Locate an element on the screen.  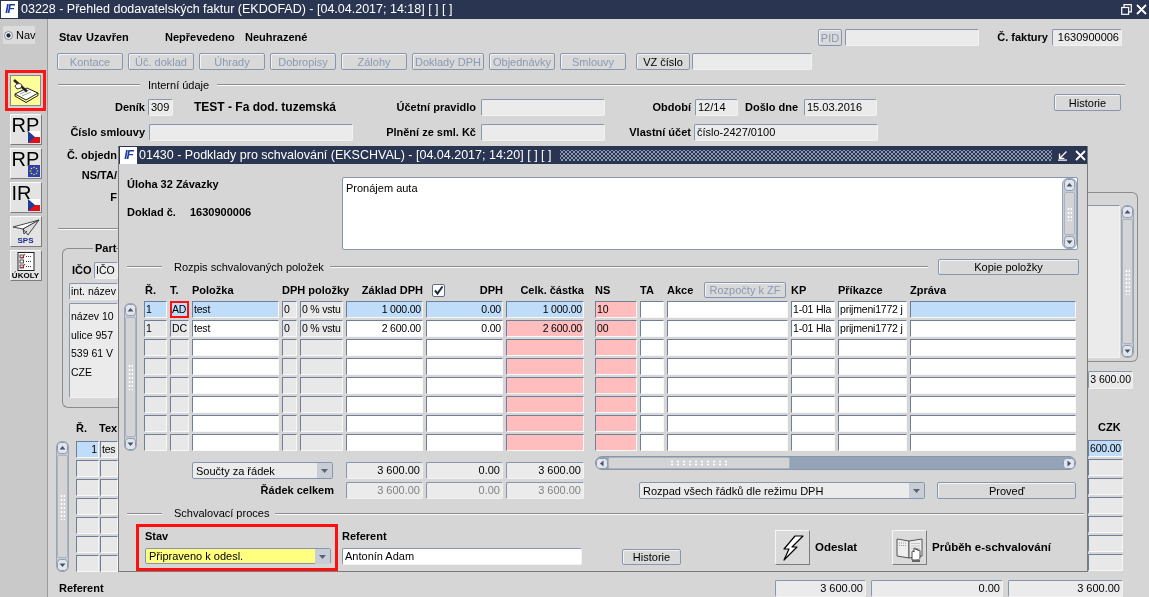
text-field: 1630900006 is located at coordinates (1087, 37).